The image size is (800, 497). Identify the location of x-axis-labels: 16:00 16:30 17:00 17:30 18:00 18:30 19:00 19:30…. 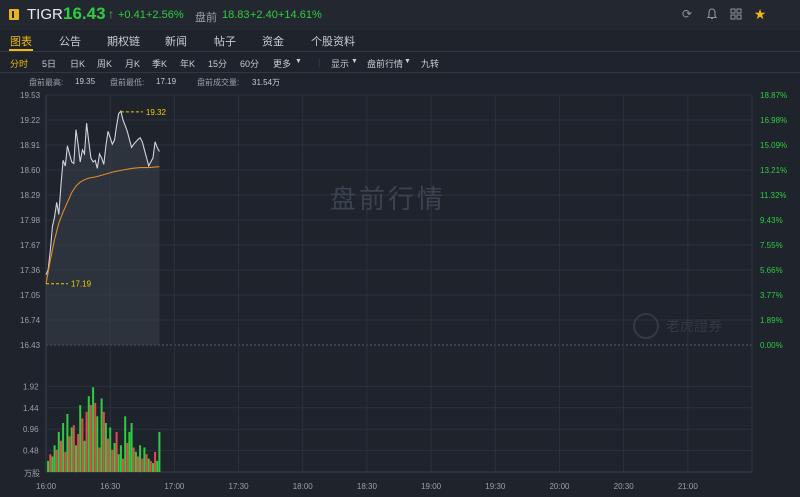
(367, 486).